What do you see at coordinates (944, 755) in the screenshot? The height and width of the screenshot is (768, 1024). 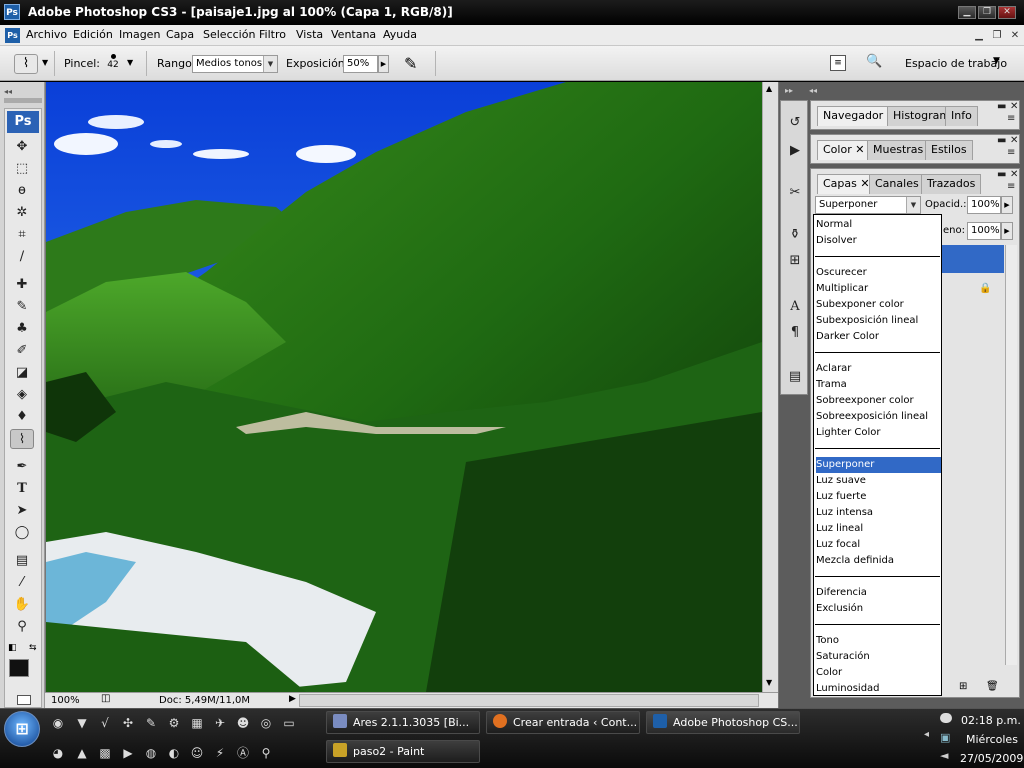 I see `volume-icon: ◄` at bounding box center [944, 755].